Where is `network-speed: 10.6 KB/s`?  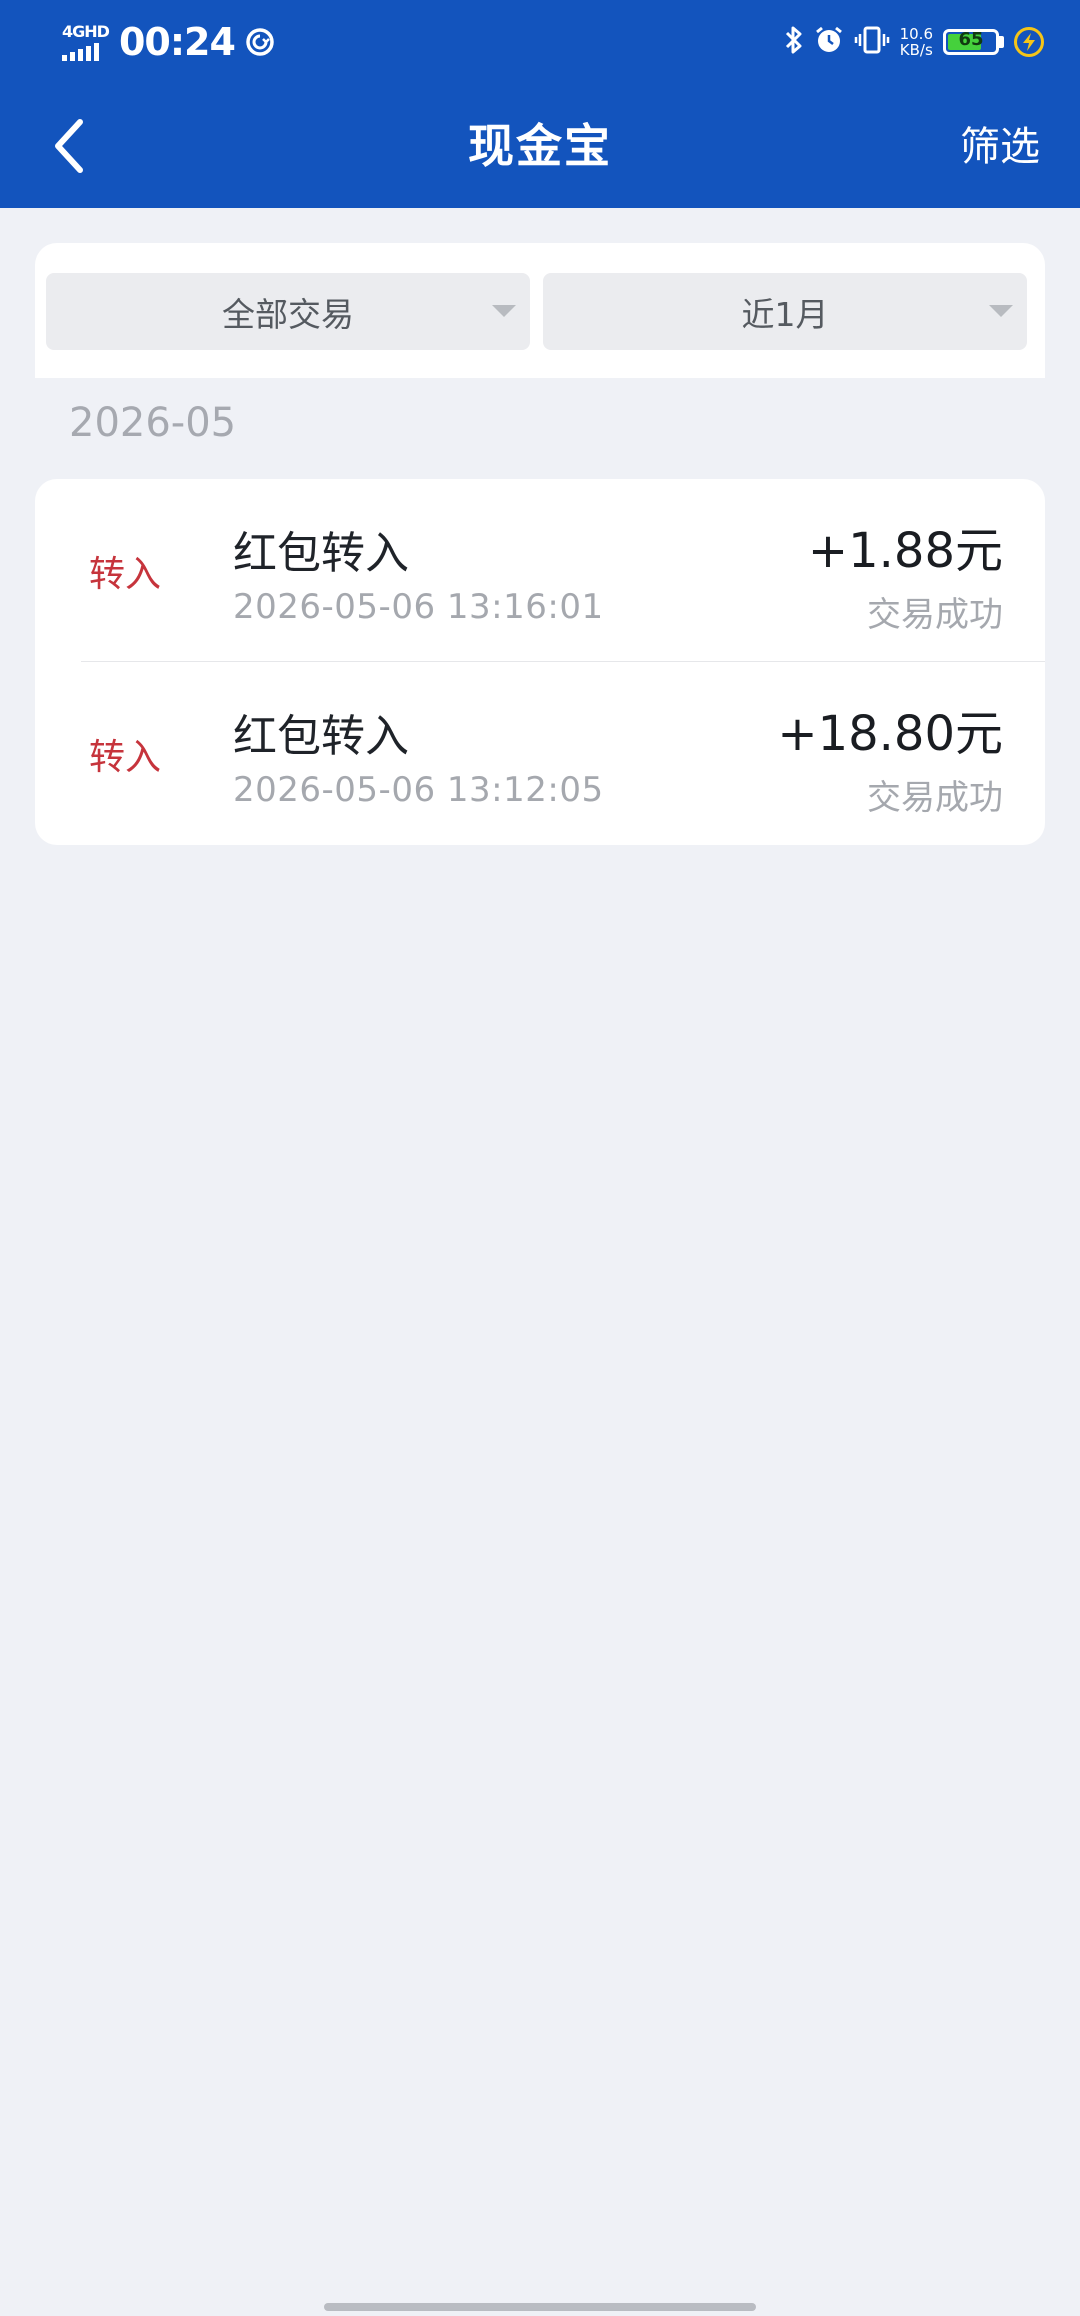
network-speed: 10.6 KB/s is located at coordinates (916, 42).